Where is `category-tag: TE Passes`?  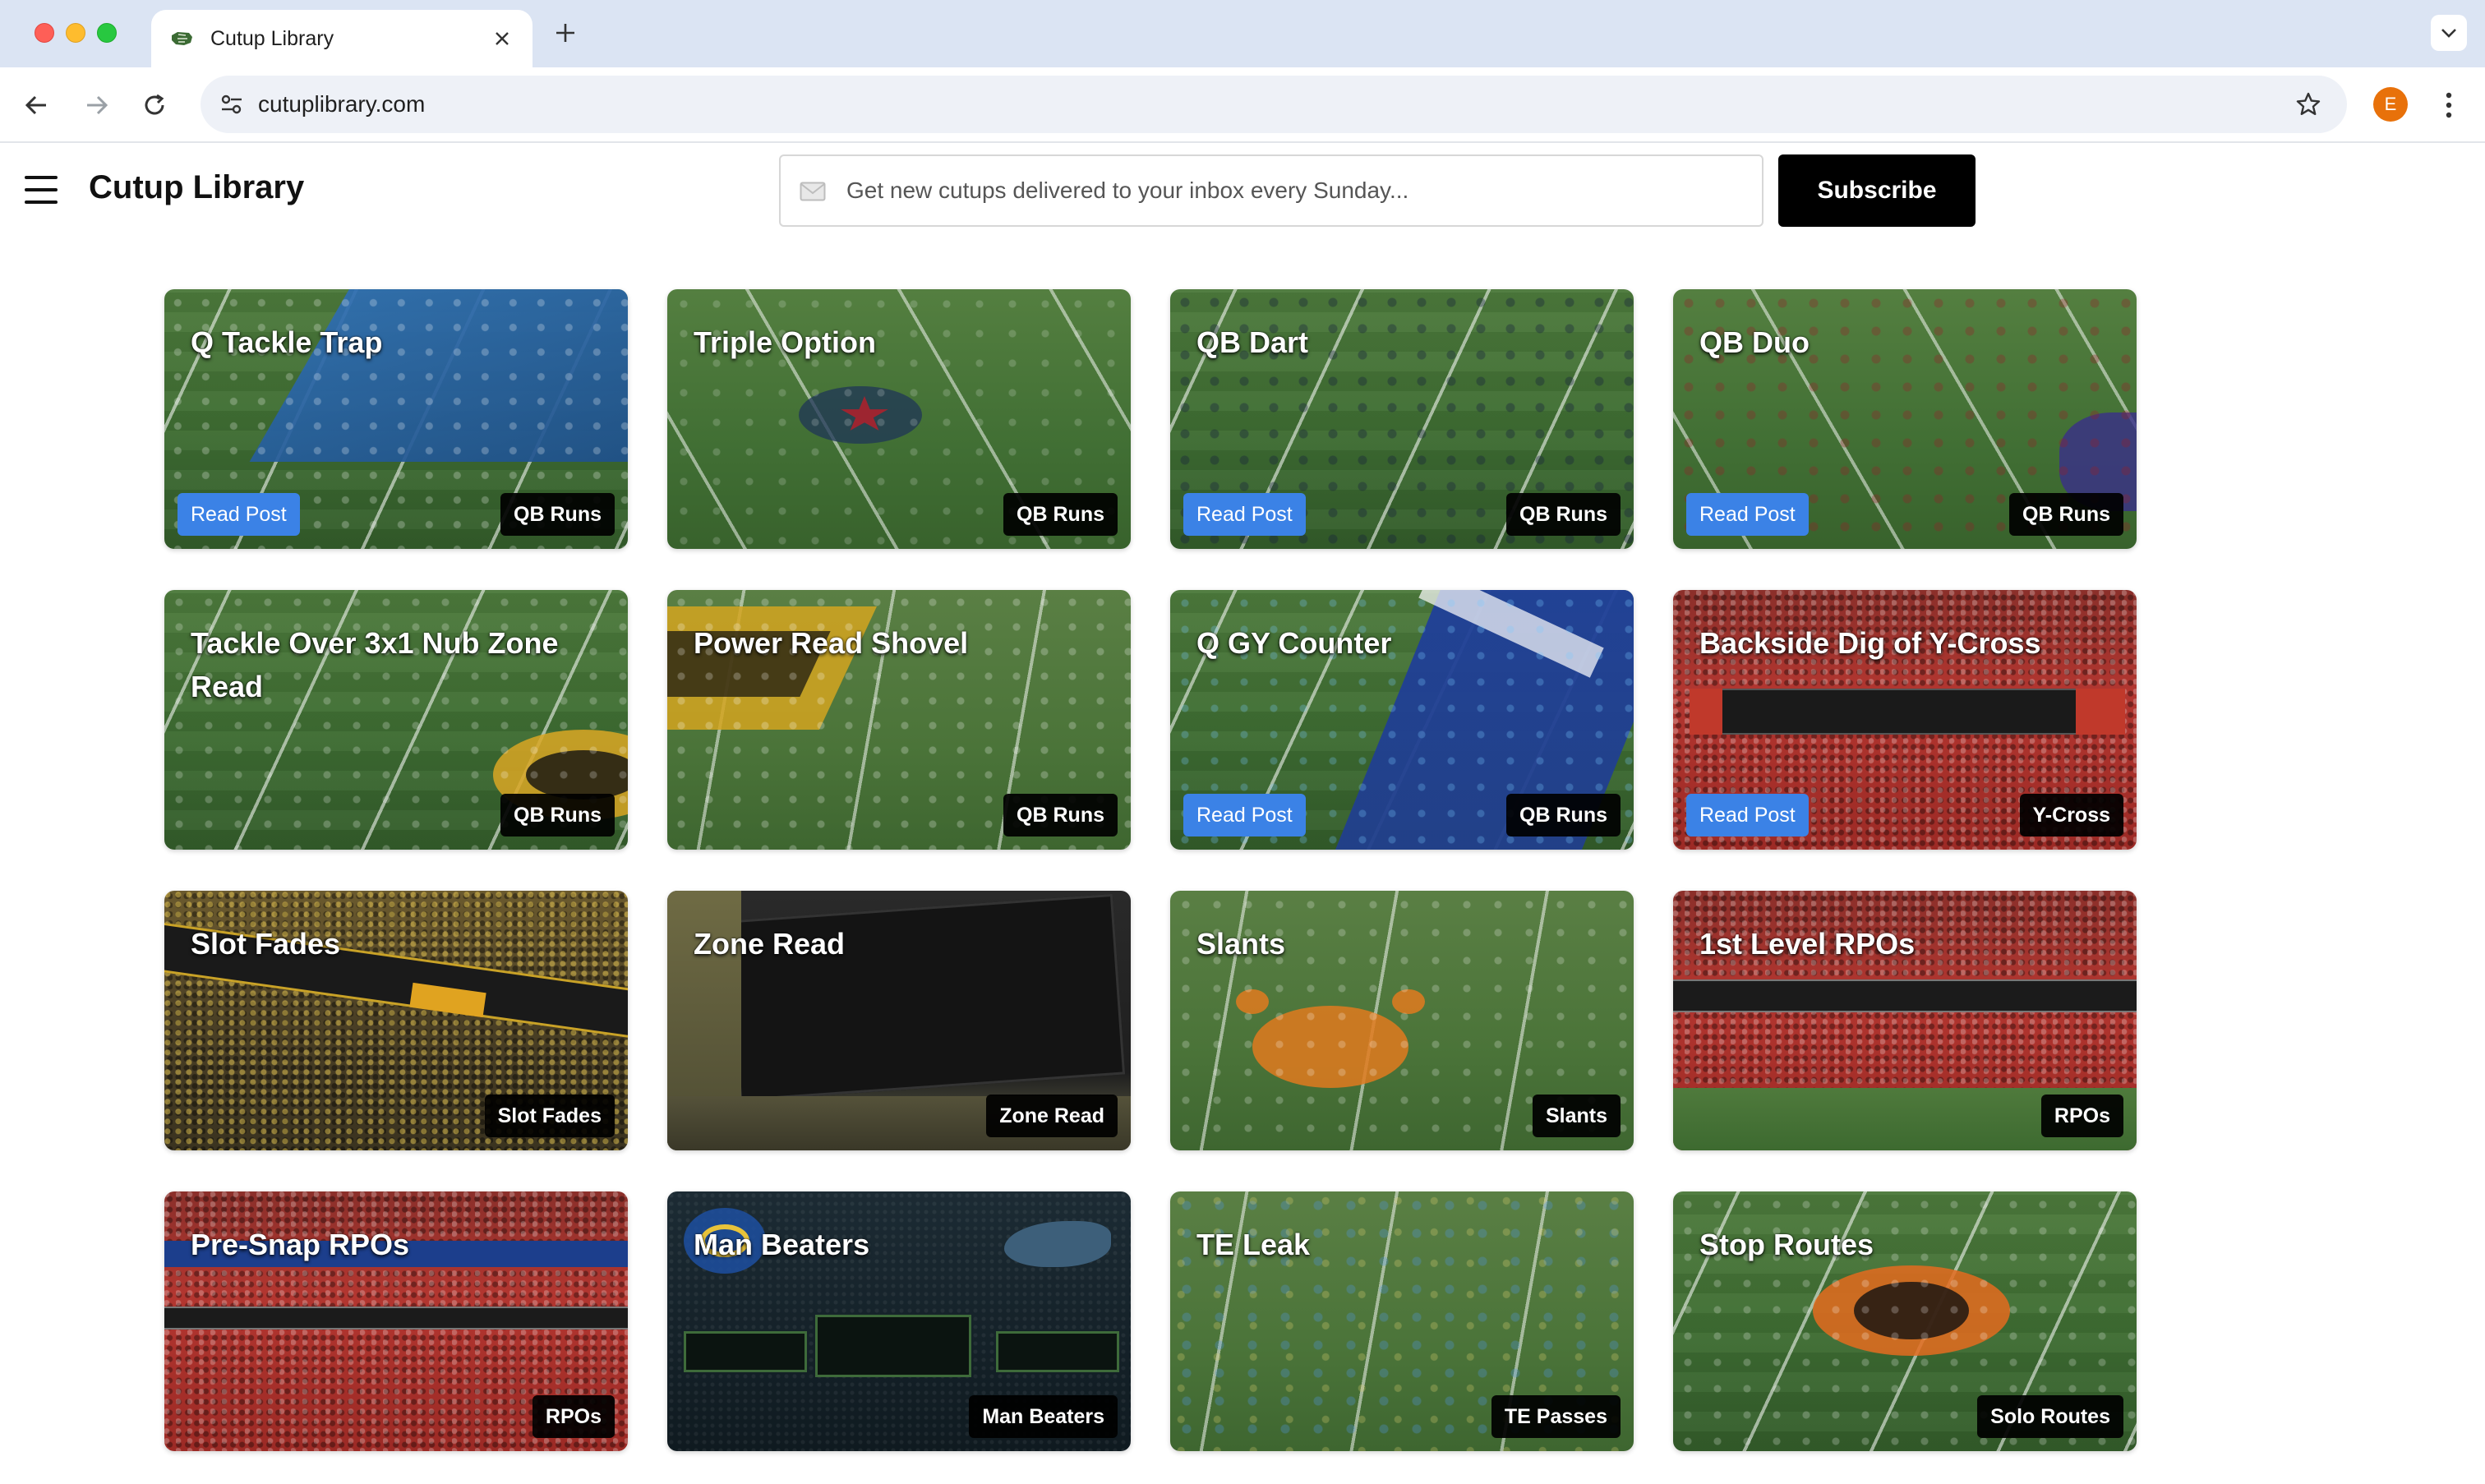 category-tag: TE Passes is located at coordinates (1556, 1416).